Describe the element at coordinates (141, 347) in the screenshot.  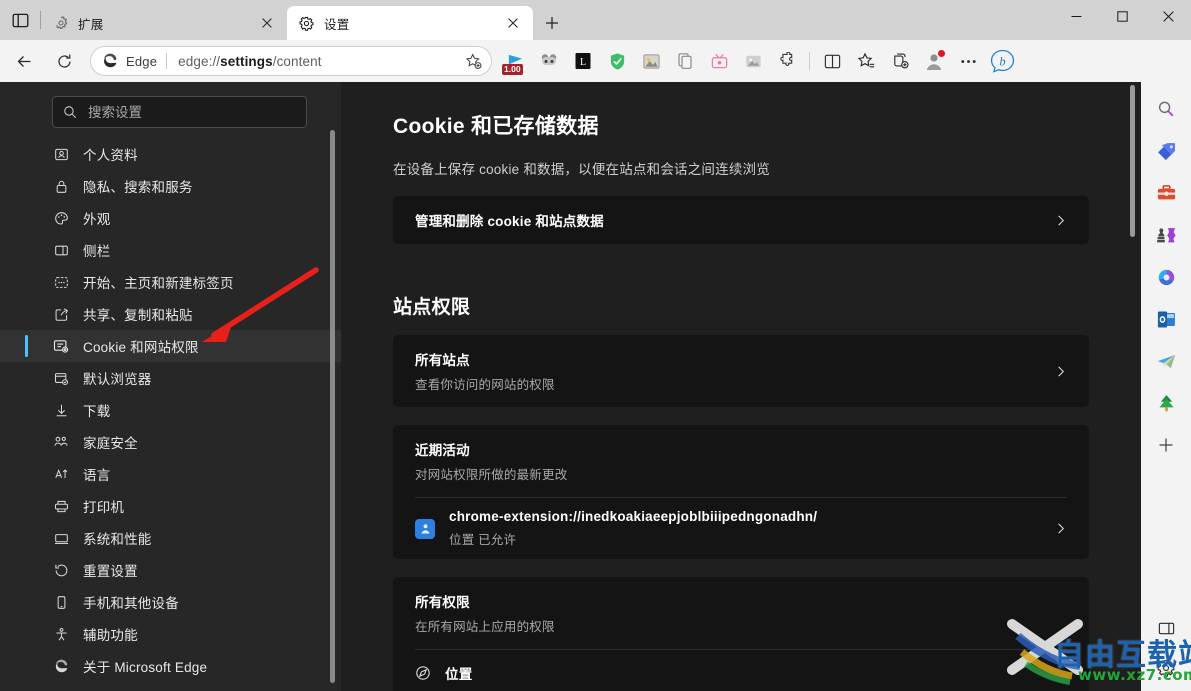
I see `sidebar-item-label: Cookie 和网站权限` at that location.